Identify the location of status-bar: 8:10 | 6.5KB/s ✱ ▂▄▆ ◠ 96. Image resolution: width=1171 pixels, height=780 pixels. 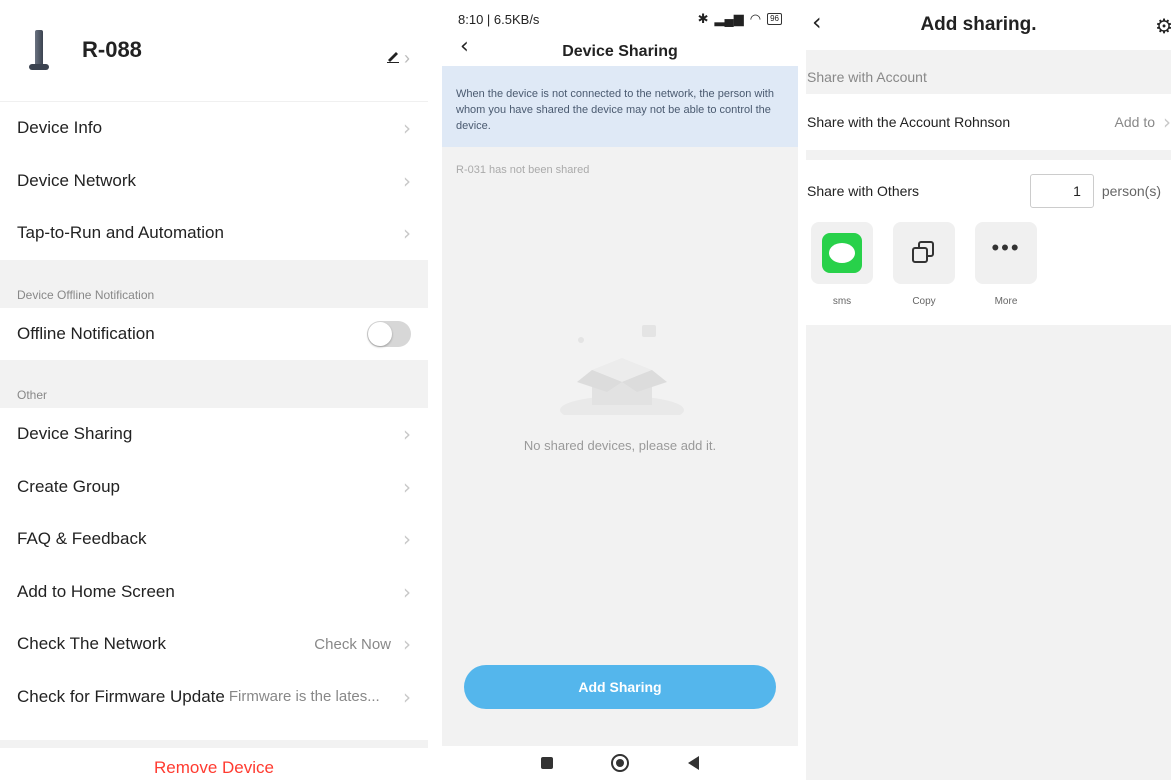
(620, 19).